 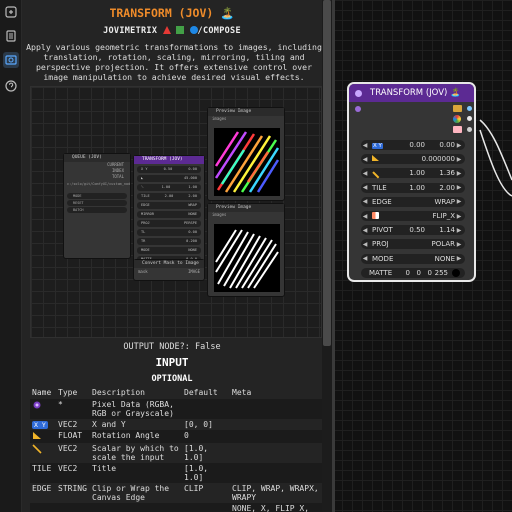 What do you see at coordinates (169, 205) in the screenshot?
I see `mini-widget-row: EDGE WRAP` at bounding box center [169, 205].